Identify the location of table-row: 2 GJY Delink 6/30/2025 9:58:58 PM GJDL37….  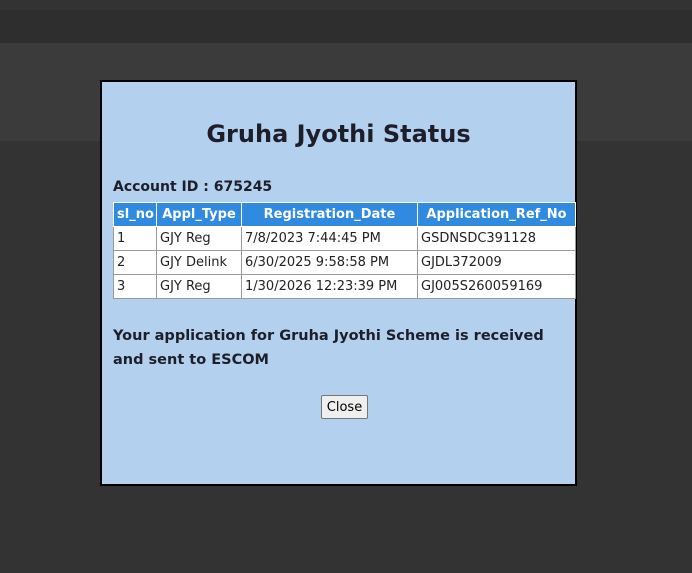
(344, 262).